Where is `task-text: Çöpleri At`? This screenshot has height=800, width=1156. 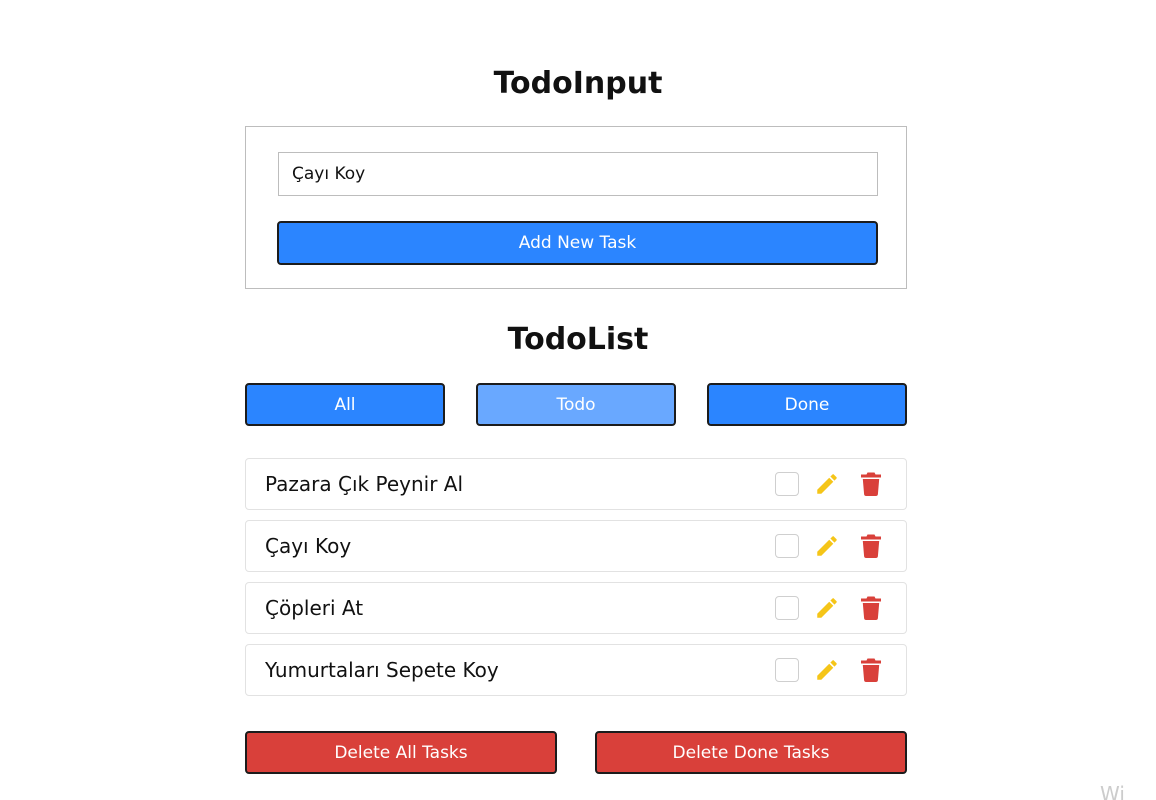
task-text: Çöpleri At is located at coordinates (314, 608).